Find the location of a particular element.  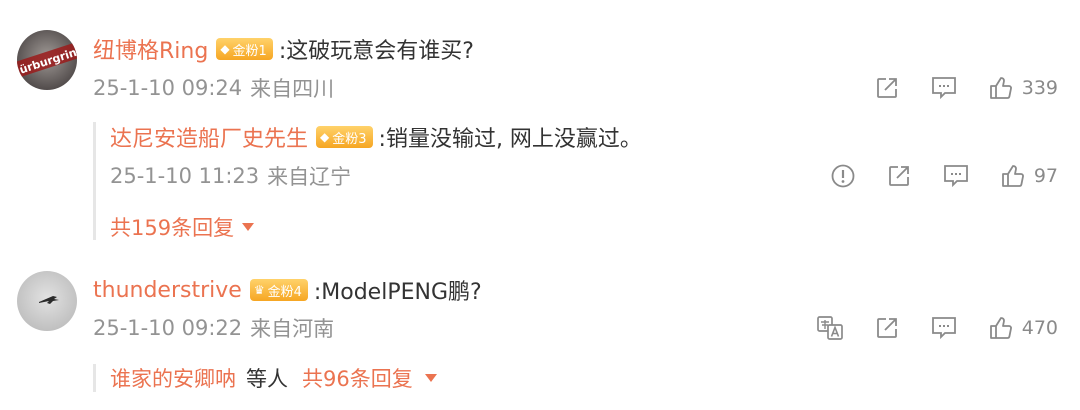

reply-username: 达尼安造船厂史先生 is located at coordinates (209, 137).